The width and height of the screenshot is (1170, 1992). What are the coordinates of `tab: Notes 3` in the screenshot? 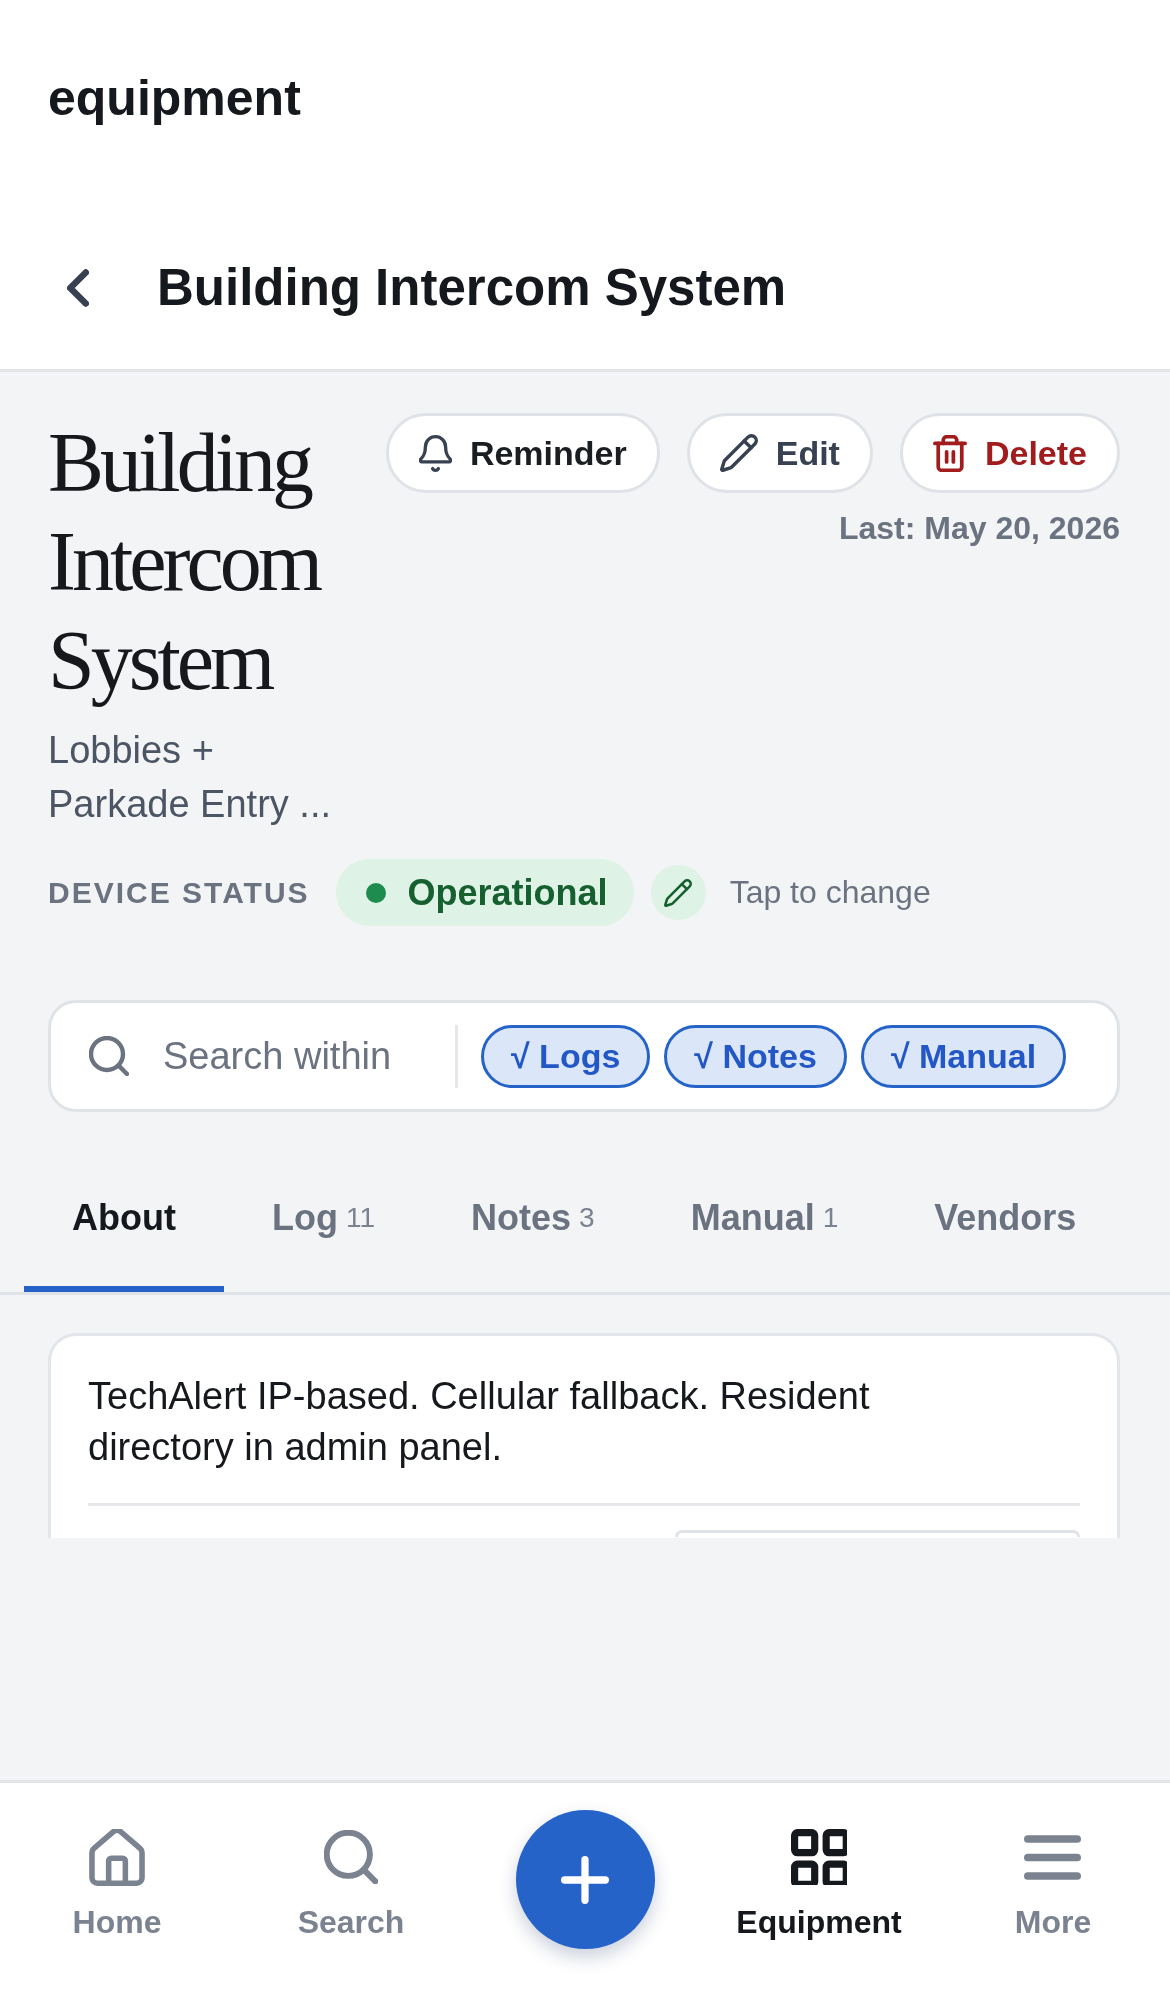 It's located at (533, 1221).